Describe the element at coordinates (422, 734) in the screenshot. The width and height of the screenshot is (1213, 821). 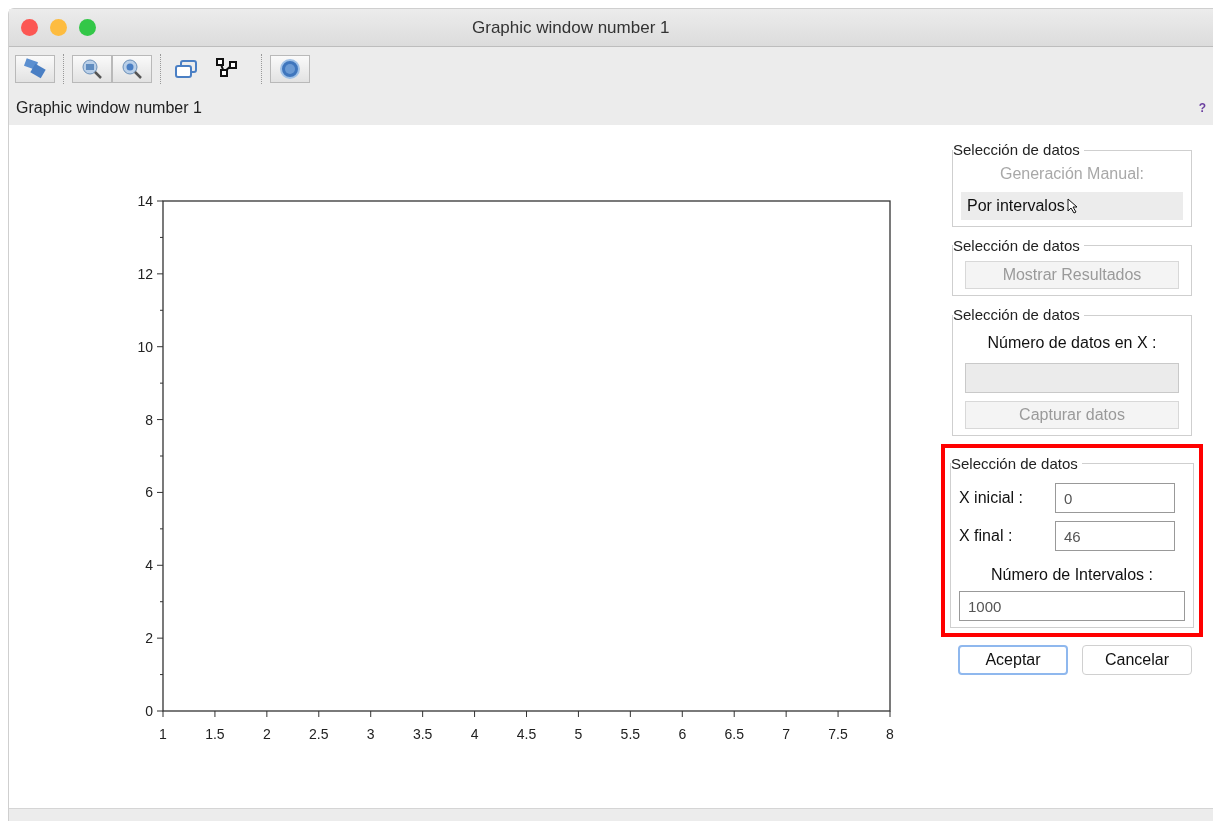
I see `x-tick-label: 3.5` at that location.